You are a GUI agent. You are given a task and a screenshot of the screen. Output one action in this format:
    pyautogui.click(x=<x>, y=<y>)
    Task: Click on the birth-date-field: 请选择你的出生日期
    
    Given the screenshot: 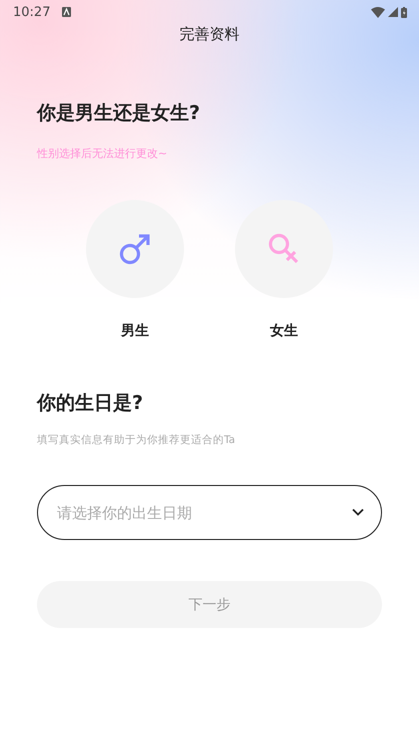 What is the action you would take?
    pyautogui.click(x=209, y=512)
    